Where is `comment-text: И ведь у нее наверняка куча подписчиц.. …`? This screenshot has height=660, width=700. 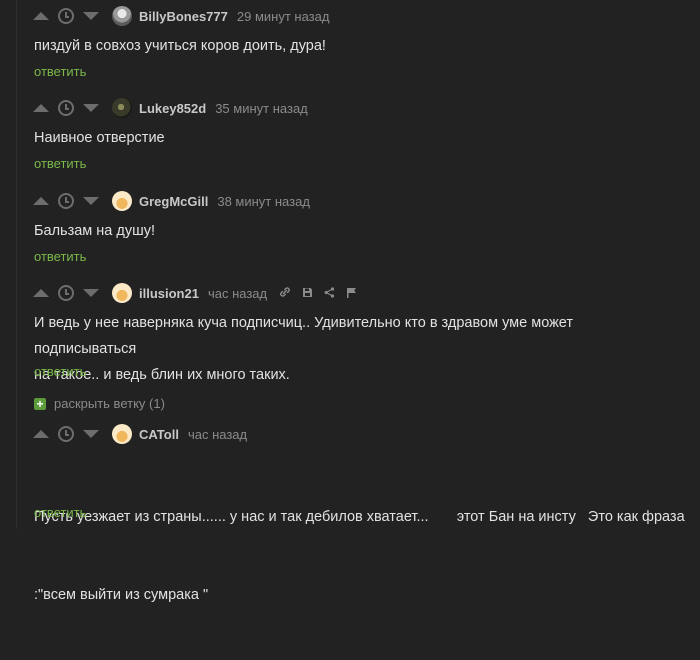 comment-text: И ведь у нее наверняка куча подписчиц.. … is located at coordinates (354, 349).